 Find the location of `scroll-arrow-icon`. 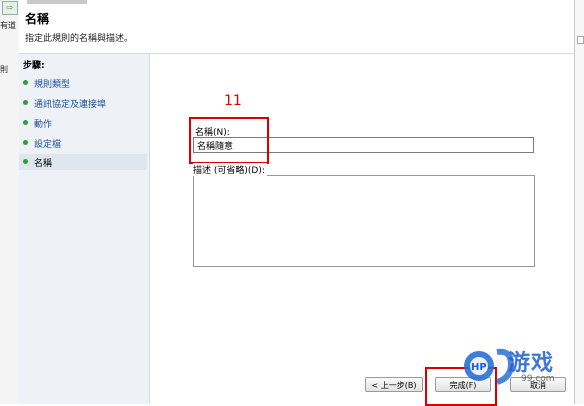

scroll-arrow-icon is located at coordinates (580, 40).